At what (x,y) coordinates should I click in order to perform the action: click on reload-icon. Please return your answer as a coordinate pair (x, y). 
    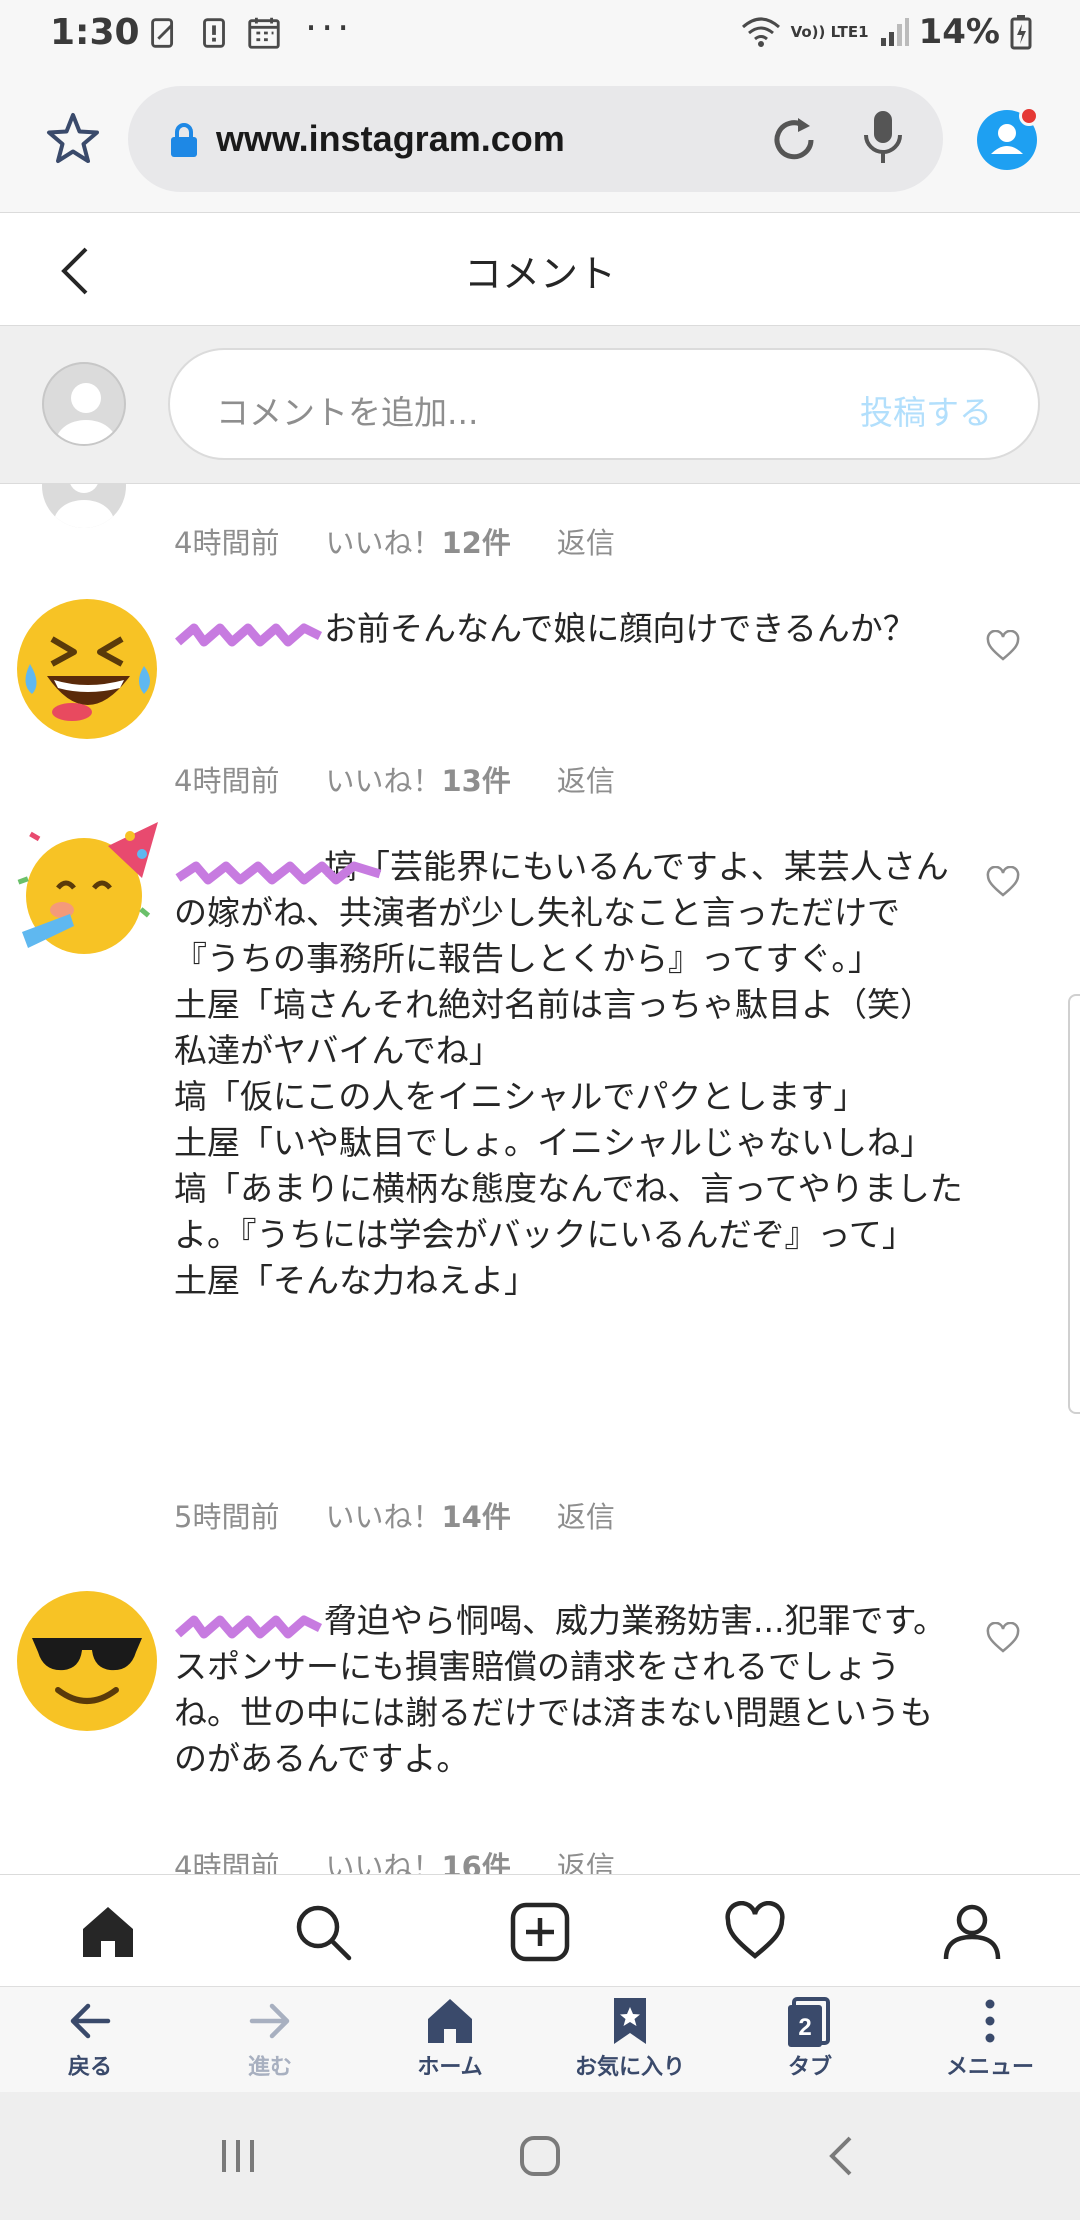
    Looking at the image, I should click on (794, 140).